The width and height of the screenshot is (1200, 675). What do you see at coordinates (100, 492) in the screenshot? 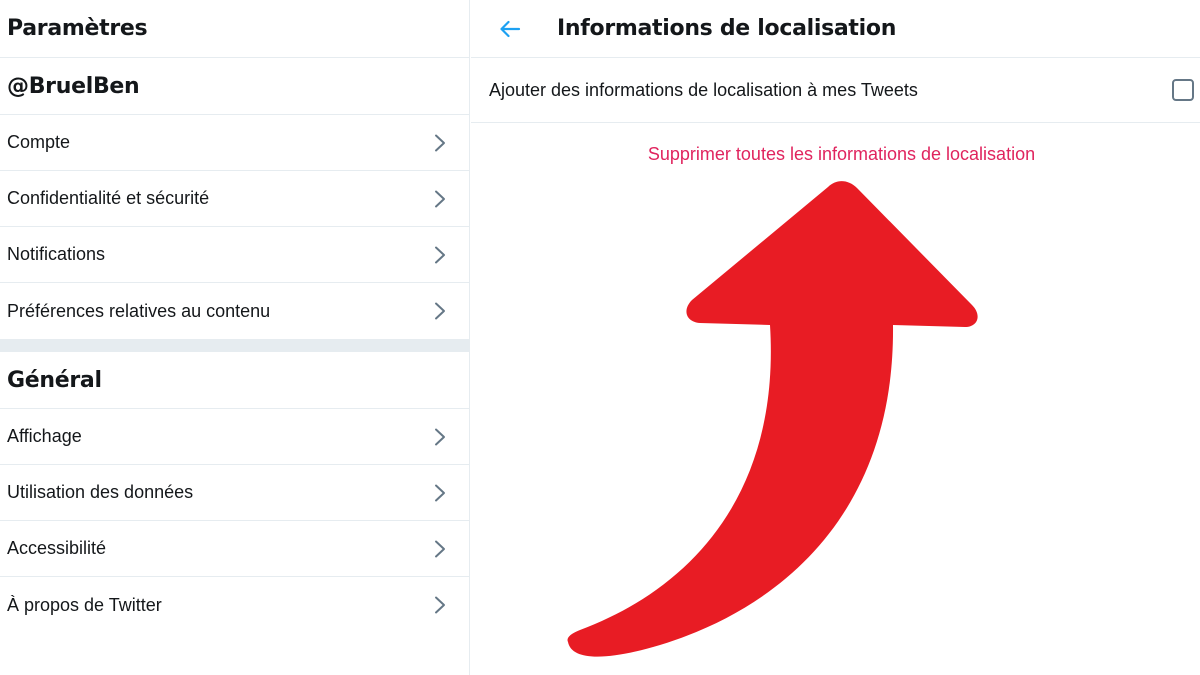
I see `sidebar-item-label: Utilisation des données` at bounding box center [100, 492].